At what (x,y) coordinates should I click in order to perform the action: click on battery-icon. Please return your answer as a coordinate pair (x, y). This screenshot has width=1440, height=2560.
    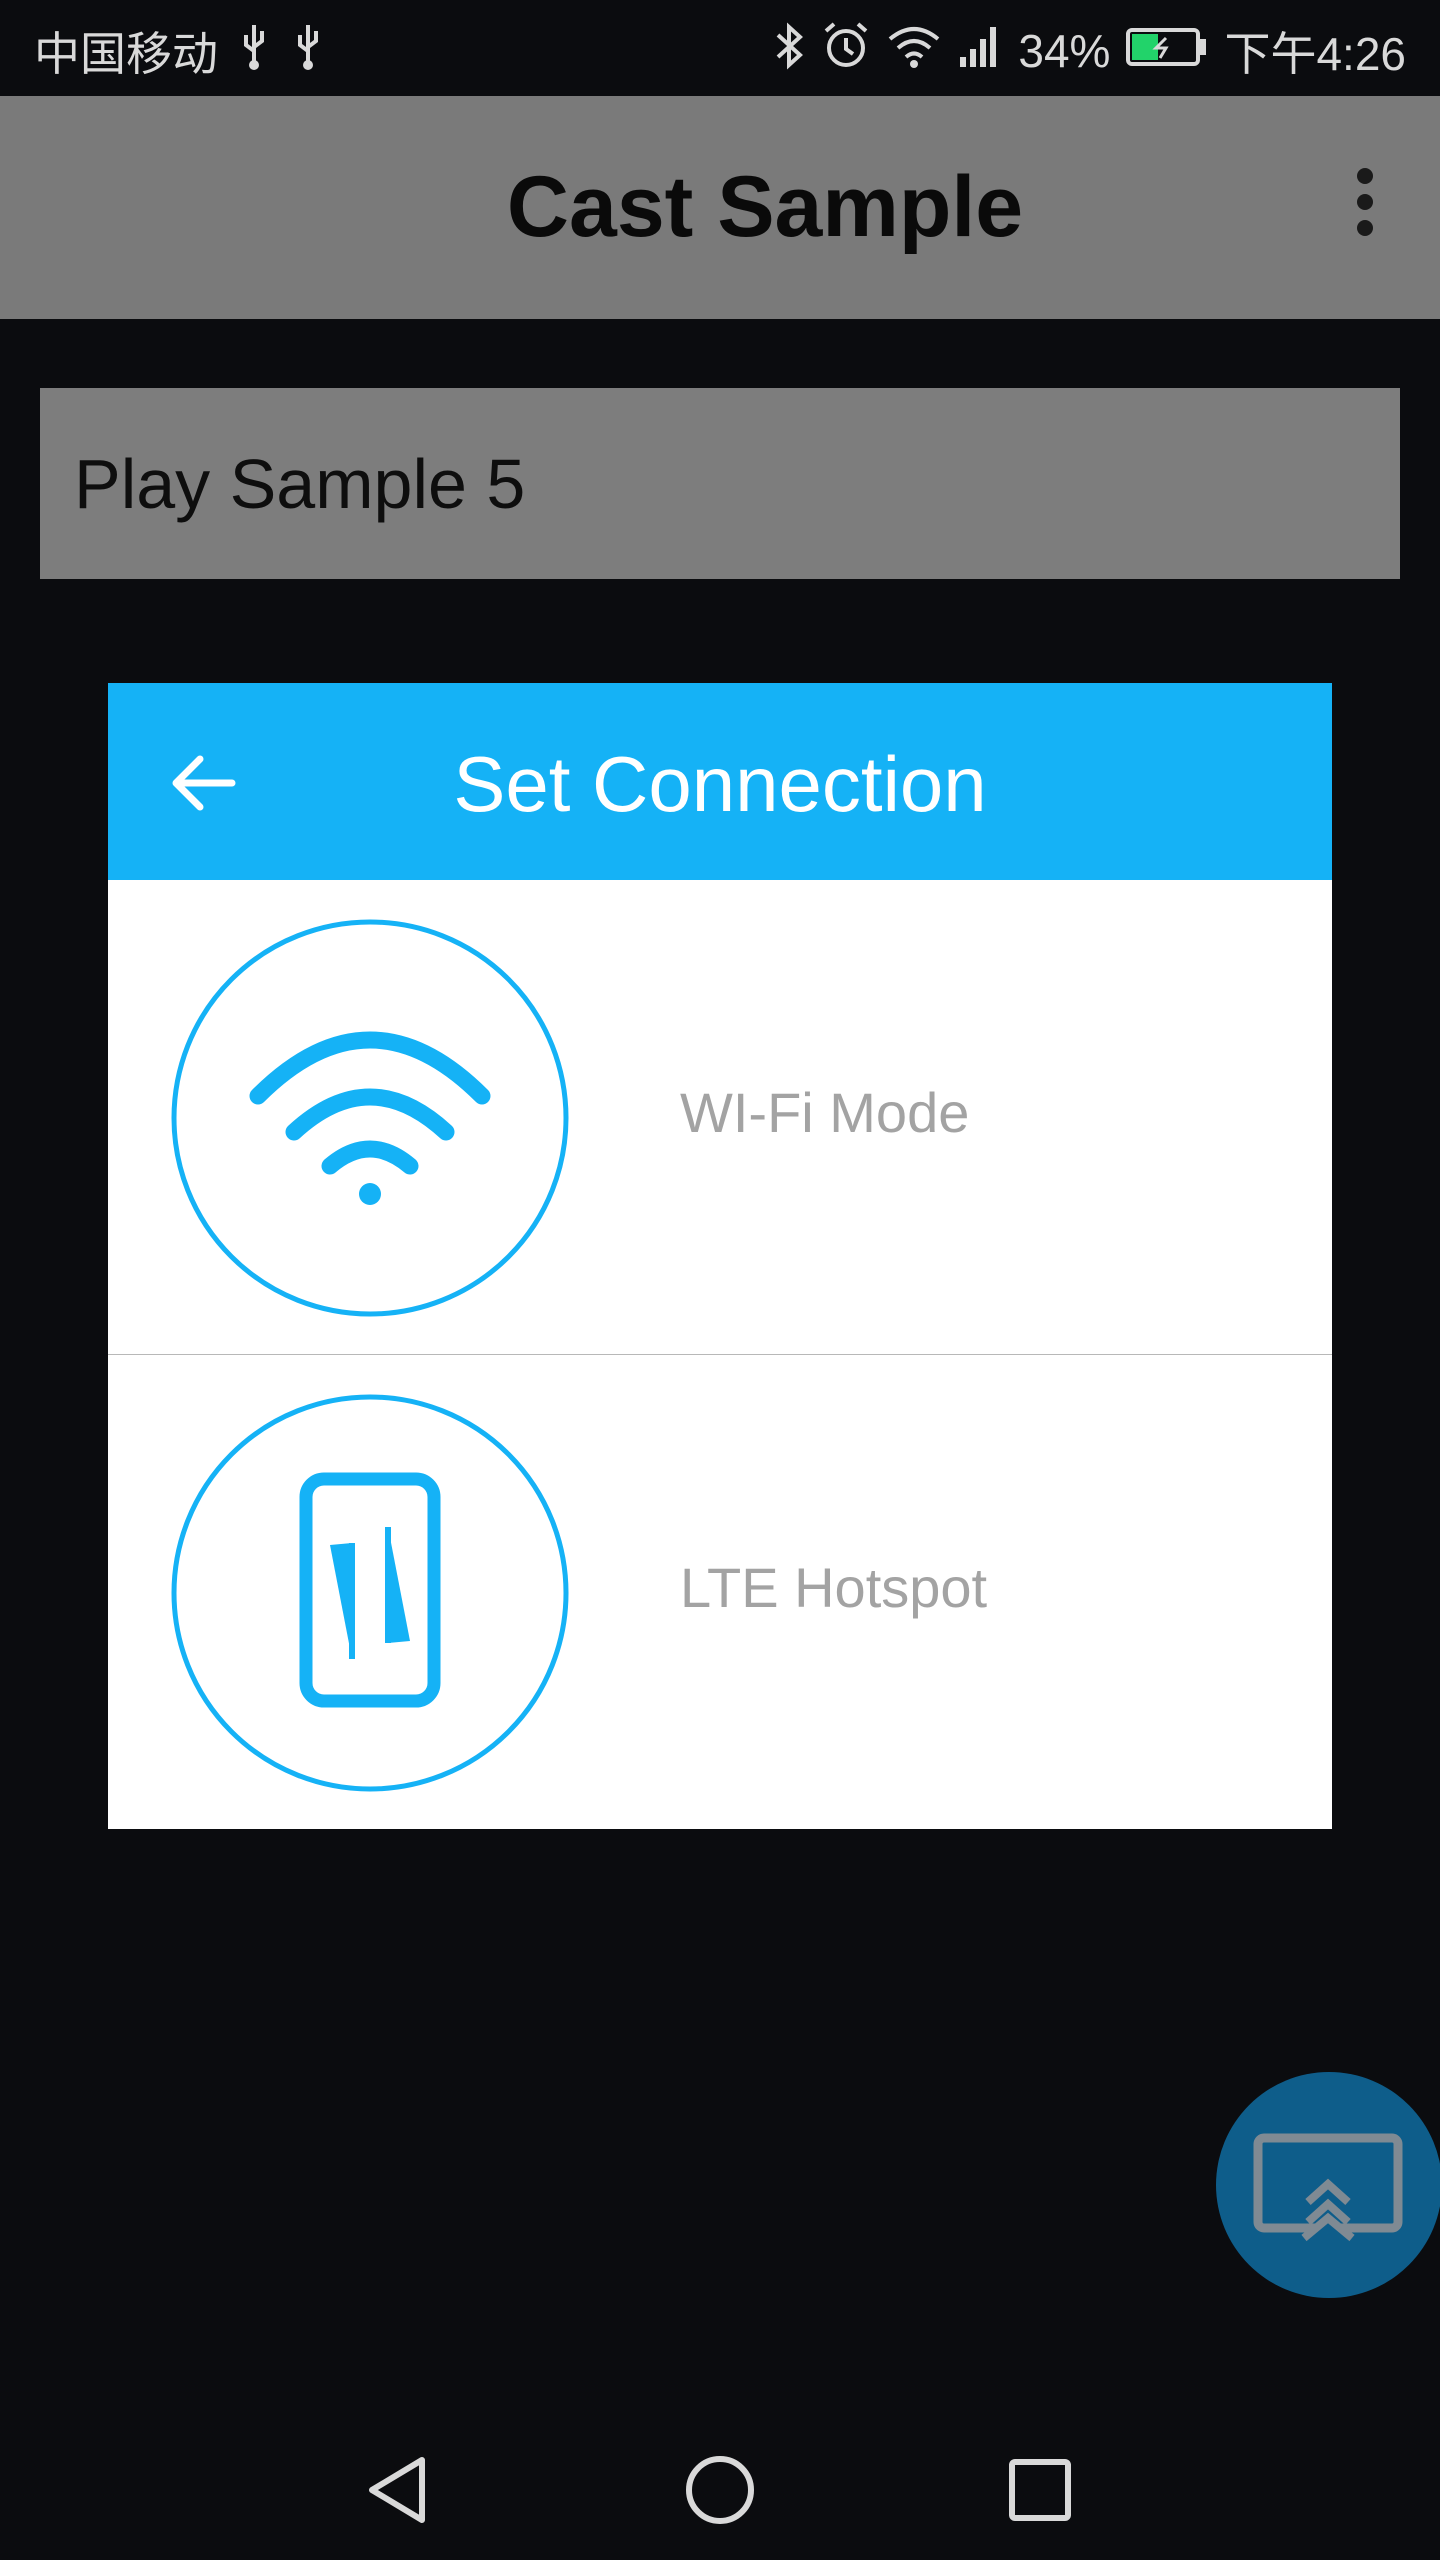
    Looking at the image, I should click on (1167, 51).